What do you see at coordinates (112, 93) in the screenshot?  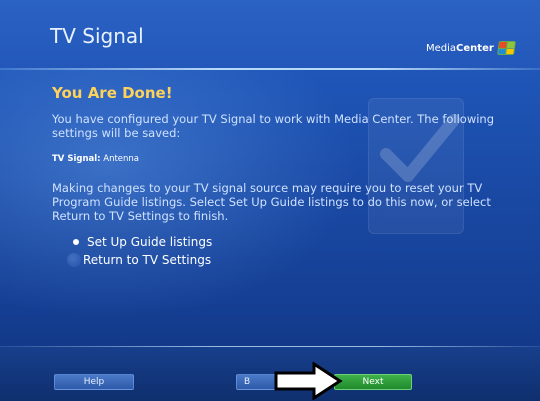 I see `page-heading: You Are Done!` at bounding box center [112, 93].